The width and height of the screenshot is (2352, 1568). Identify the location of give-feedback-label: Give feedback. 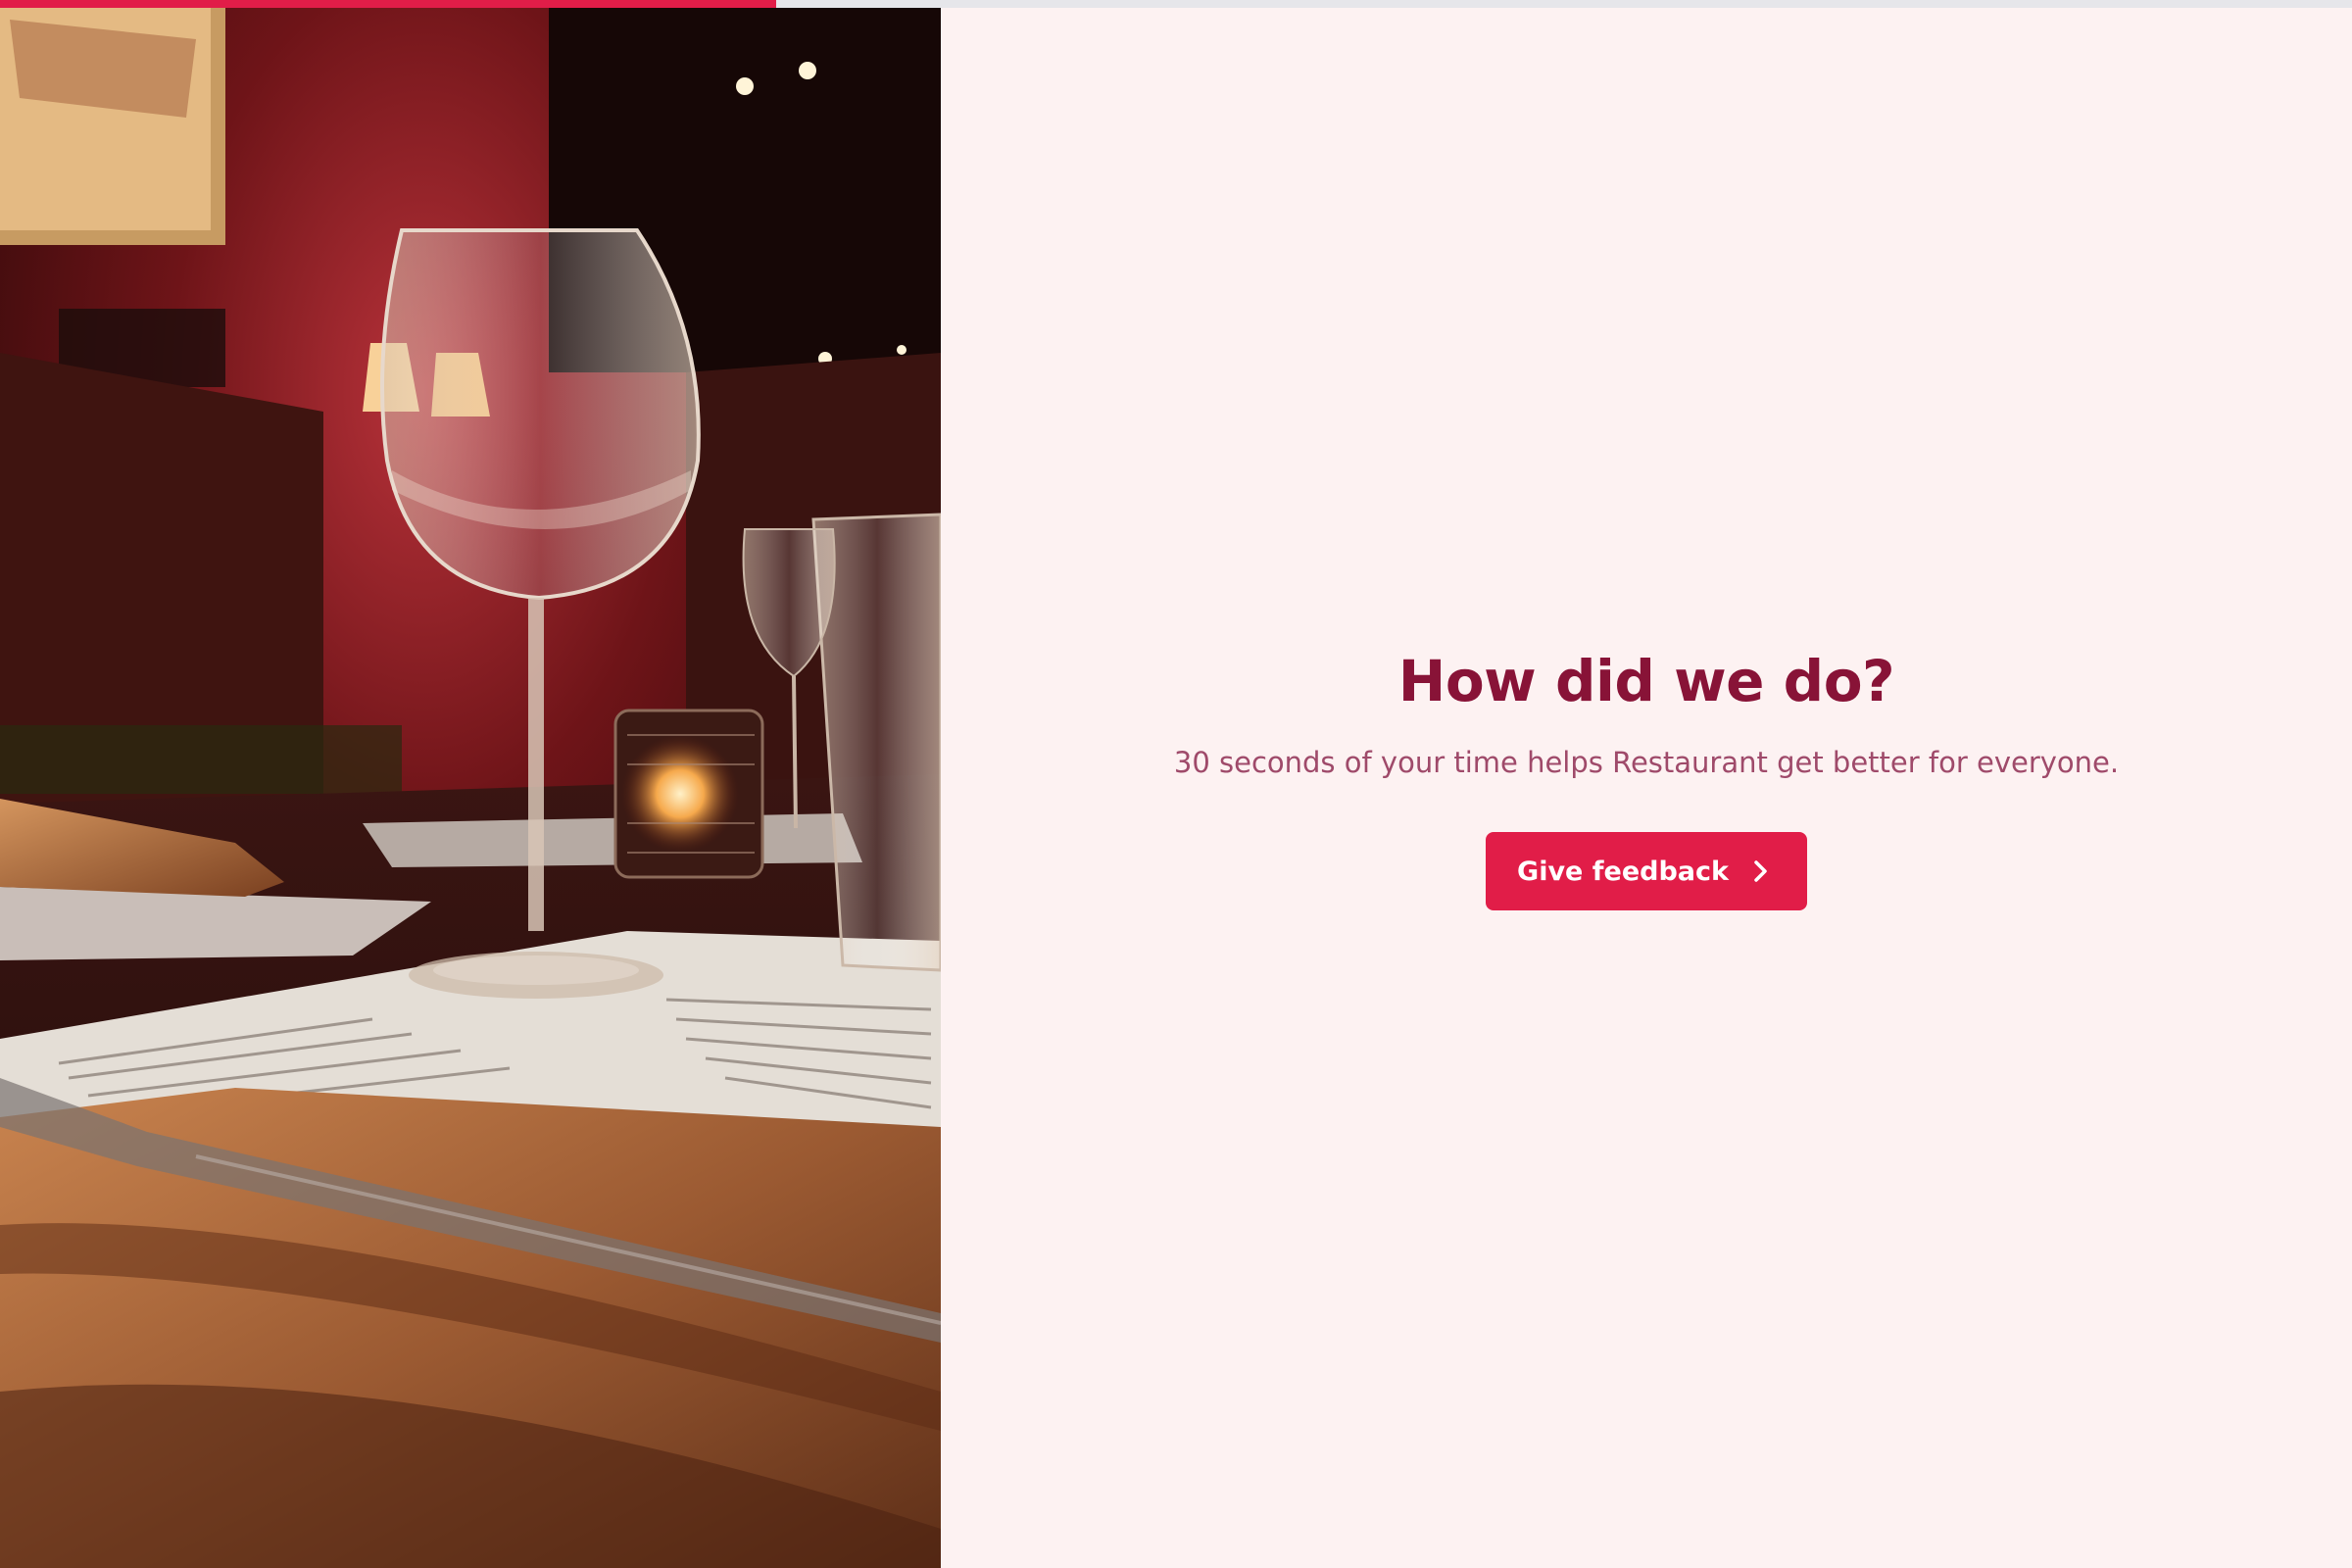
(1623, 871).